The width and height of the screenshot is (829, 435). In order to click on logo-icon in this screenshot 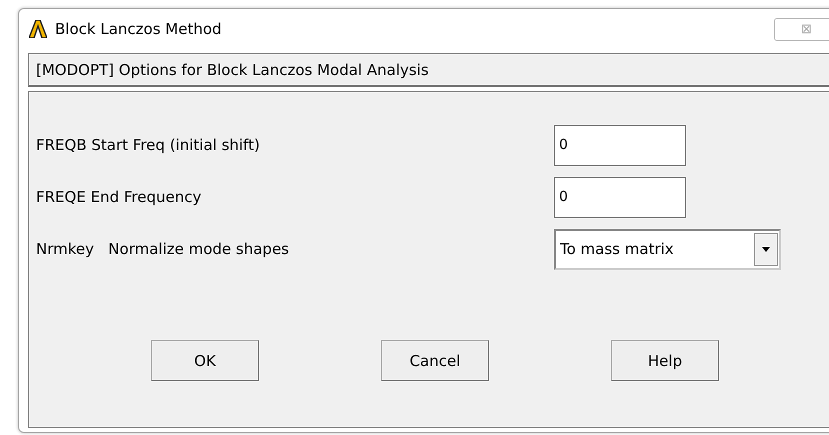, I will do `click(38, 29)`.